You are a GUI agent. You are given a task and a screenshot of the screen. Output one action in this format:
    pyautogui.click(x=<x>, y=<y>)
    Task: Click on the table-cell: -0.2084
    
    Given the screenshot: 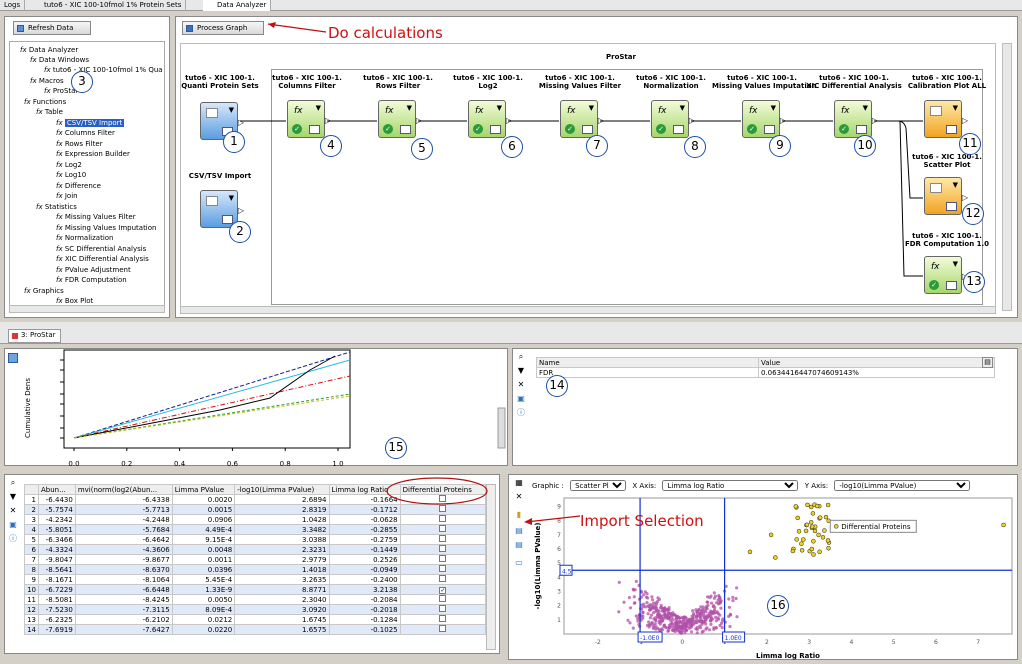 What is the action you would take?
    pyautogui.click(x=364, y=599)
    